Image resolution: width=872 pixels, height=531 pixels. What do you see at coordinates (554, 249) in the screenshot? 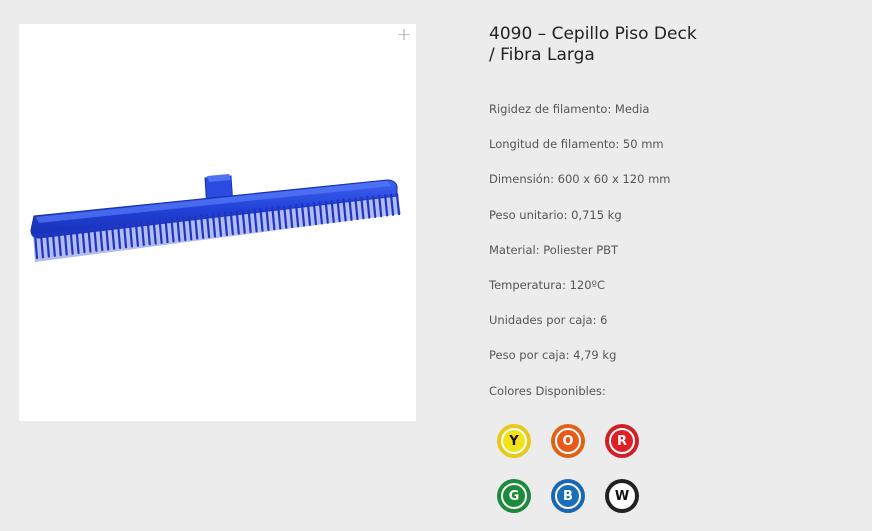
I see `spec-material: Material: Poliester PBT` at bounding box center [554, 249].